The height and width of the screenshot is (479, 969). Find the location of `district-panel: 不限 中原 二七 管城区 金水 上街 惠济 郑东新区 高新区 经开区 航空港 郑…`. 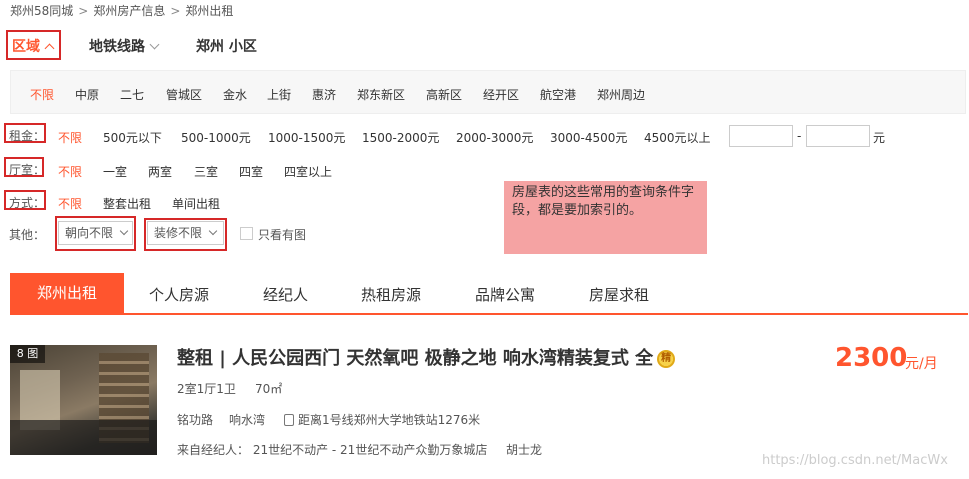

district-panel: 不限 中原 二七 管城区 金水 上街 惠济 郑东新区 高新区 经开区 航空港 郑… is located at coordinates (488, 92).